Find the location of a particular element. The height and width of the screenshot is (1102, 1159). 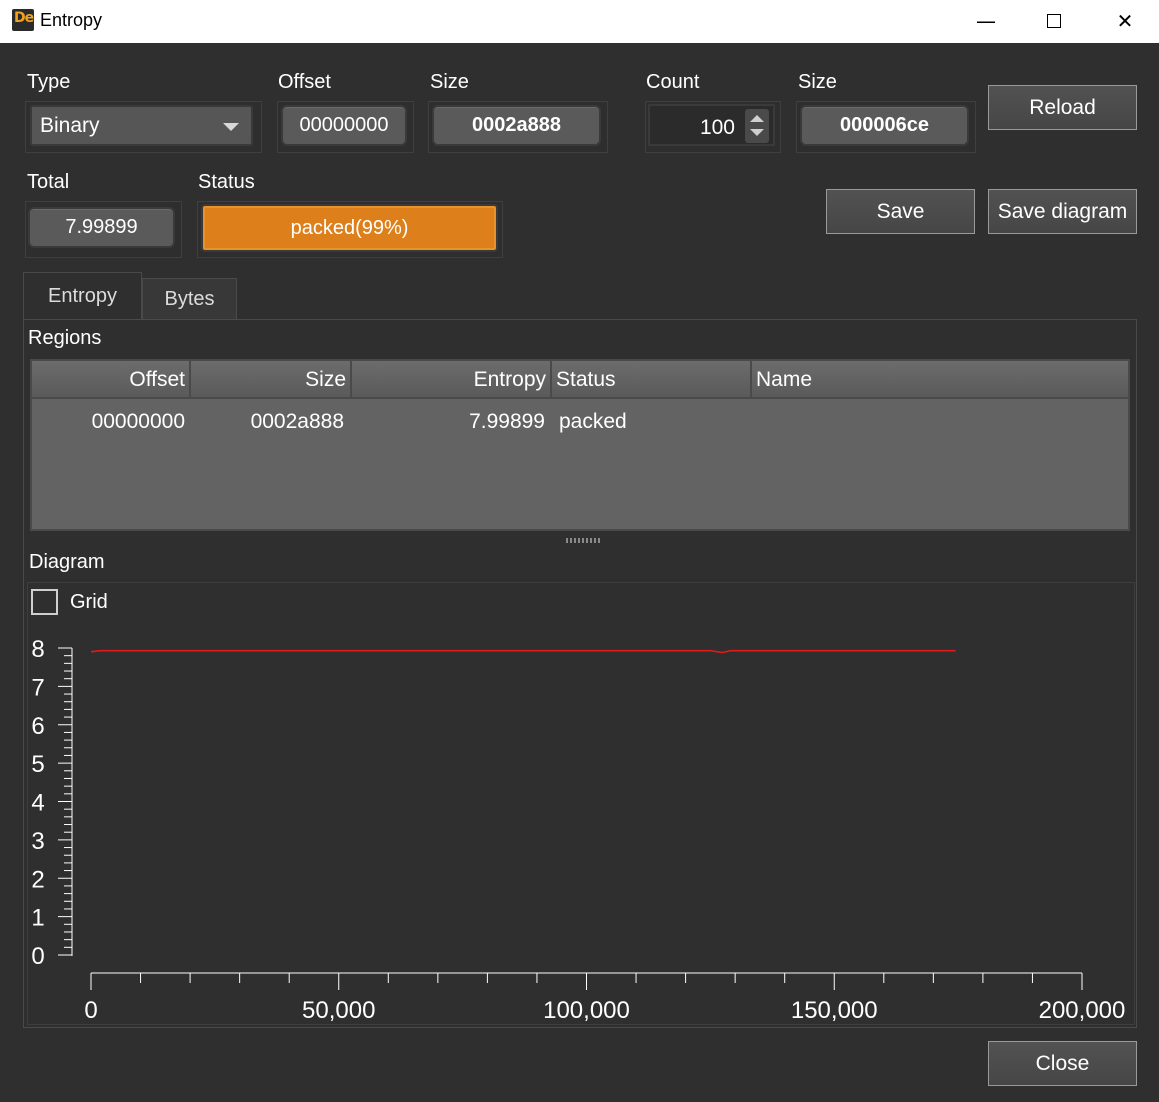

close-button: Close is located at coordinates (1062, 1063).